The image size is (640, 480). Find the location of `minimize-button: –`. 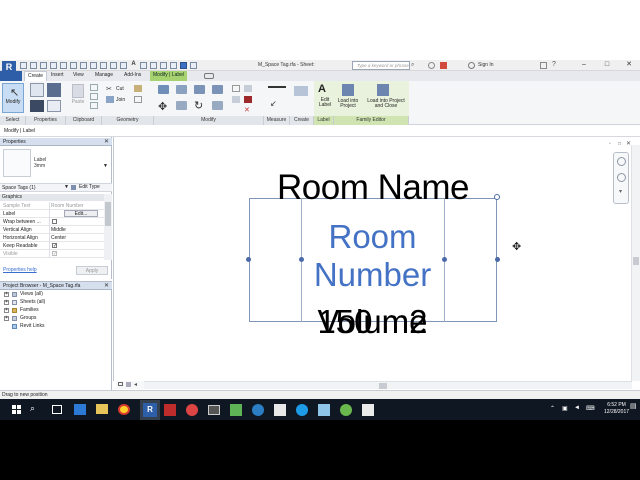

minimize-button: – is located at coordinates (584, 65).